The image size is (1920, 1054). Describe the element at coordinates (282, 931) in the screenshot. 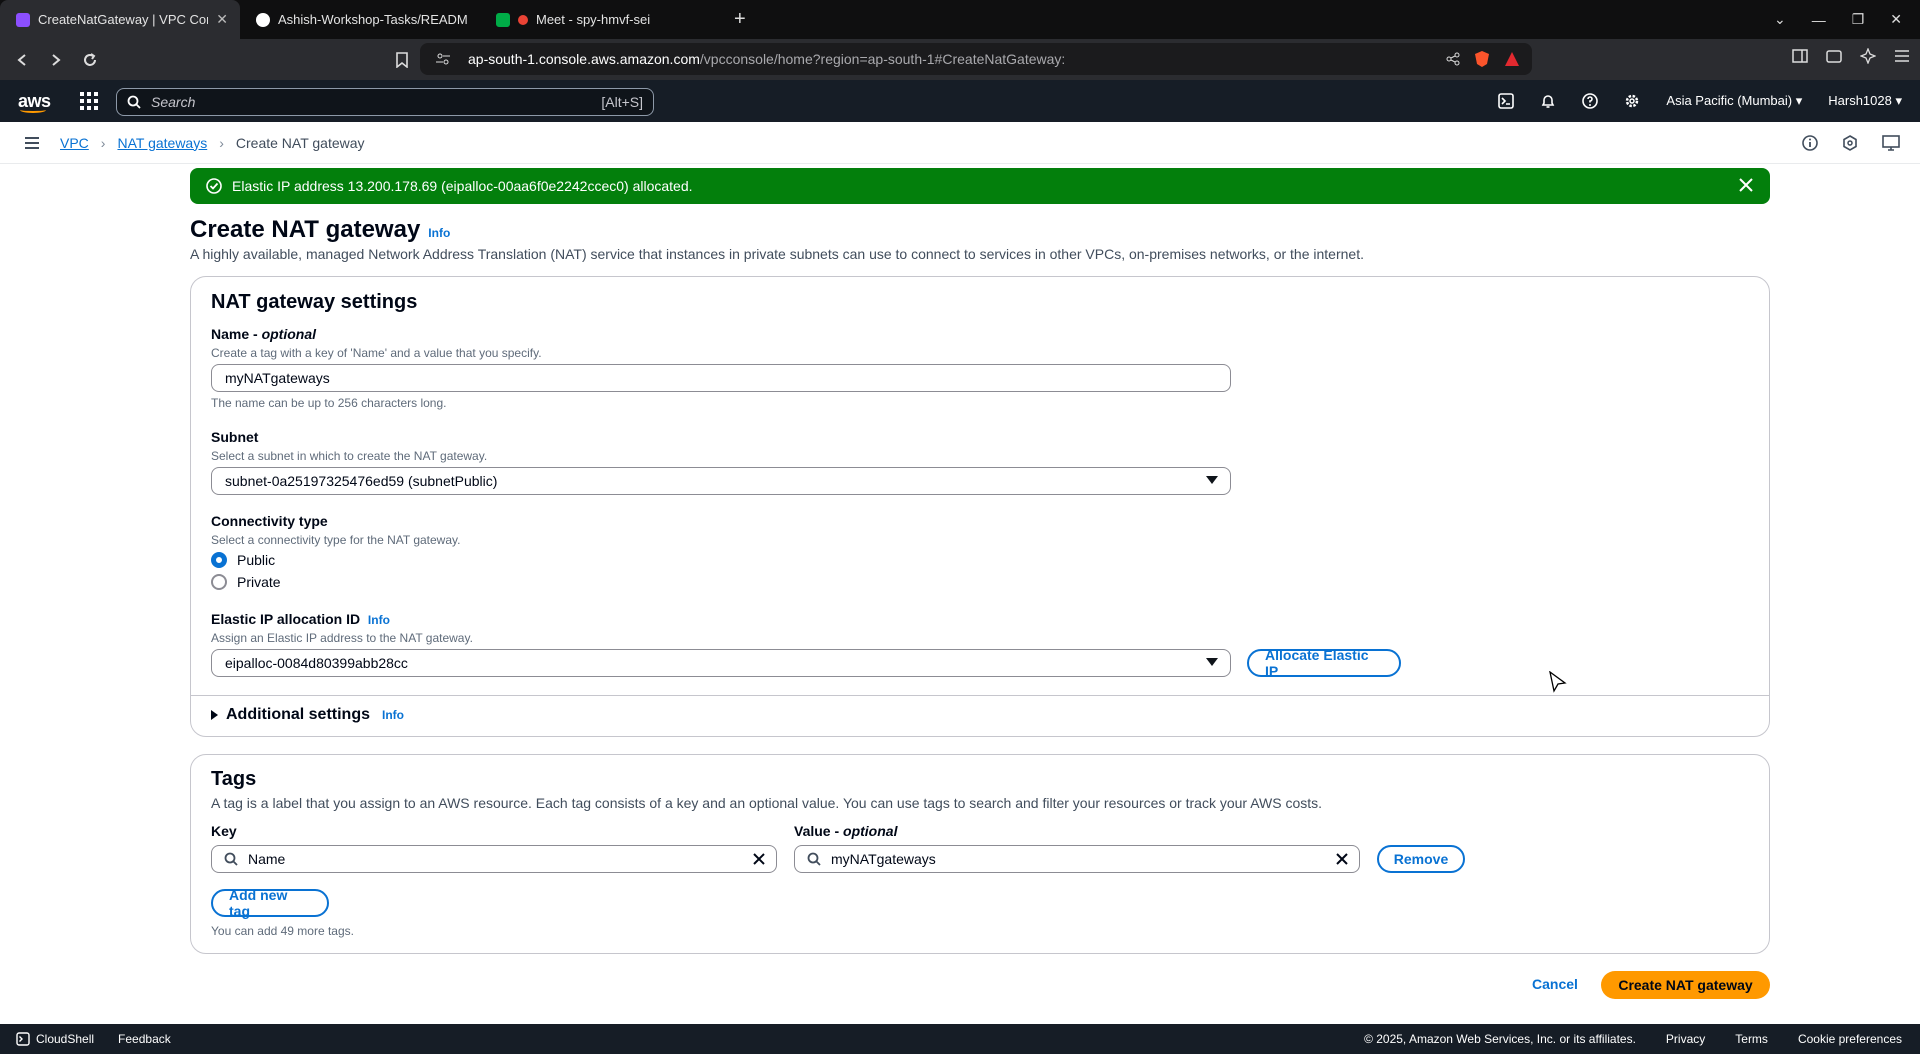

I see `tags-limit-text: You can add 49 more tags.` at that location.